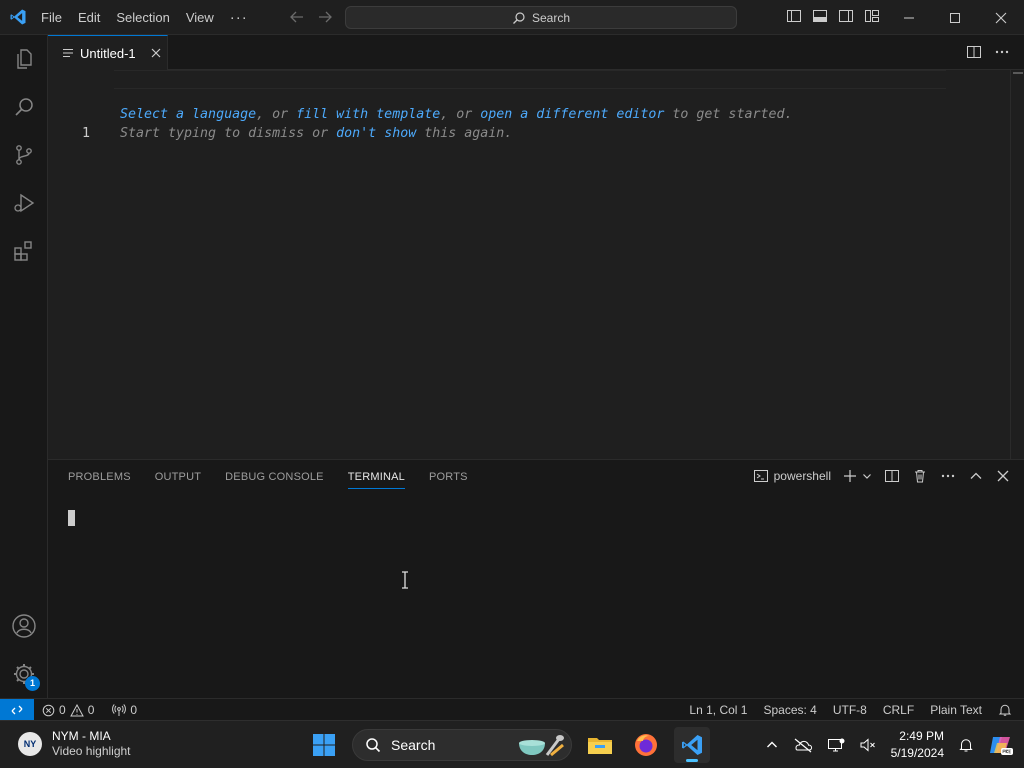 This screenshot has height=768, width=1024. Describe the element at coordinates (32, 683) in the screenshot. I see `settings-badge: 1` at that location.